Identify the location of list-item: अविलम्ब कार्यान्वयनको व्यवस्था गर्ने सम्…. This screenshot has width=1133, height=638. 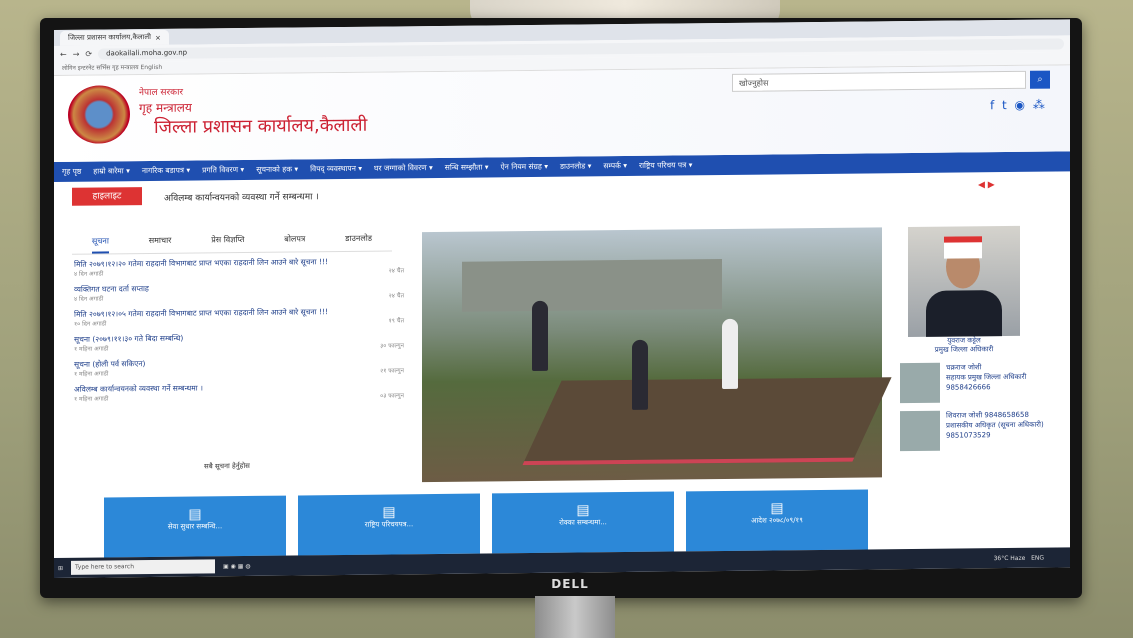
(239, 391).